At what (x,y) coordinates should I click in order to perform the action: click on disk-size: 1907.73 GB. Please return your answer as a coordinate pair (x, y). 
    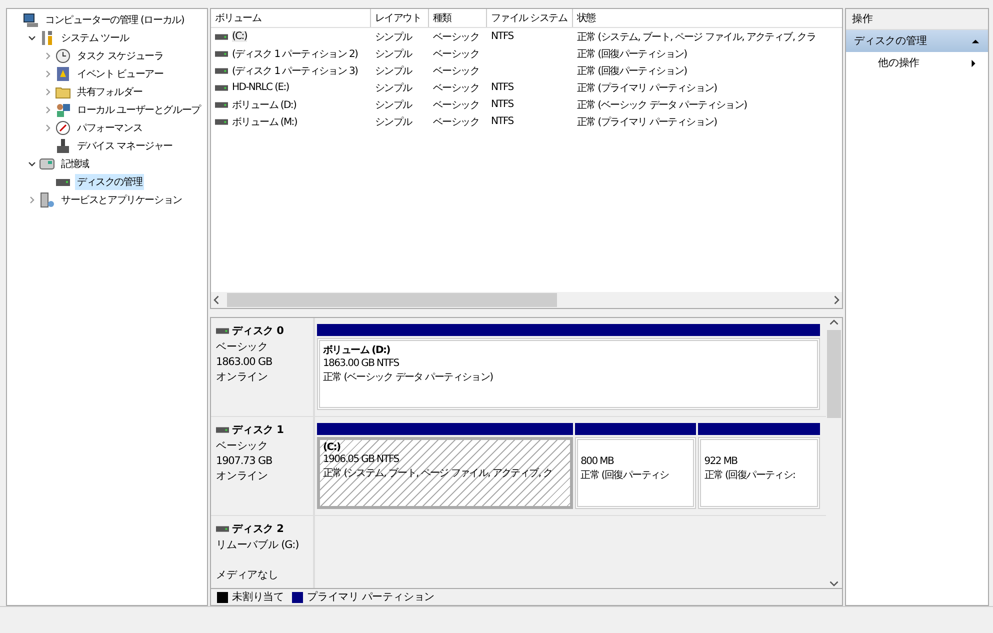
    Looking at the image, I should click on (245, 461).